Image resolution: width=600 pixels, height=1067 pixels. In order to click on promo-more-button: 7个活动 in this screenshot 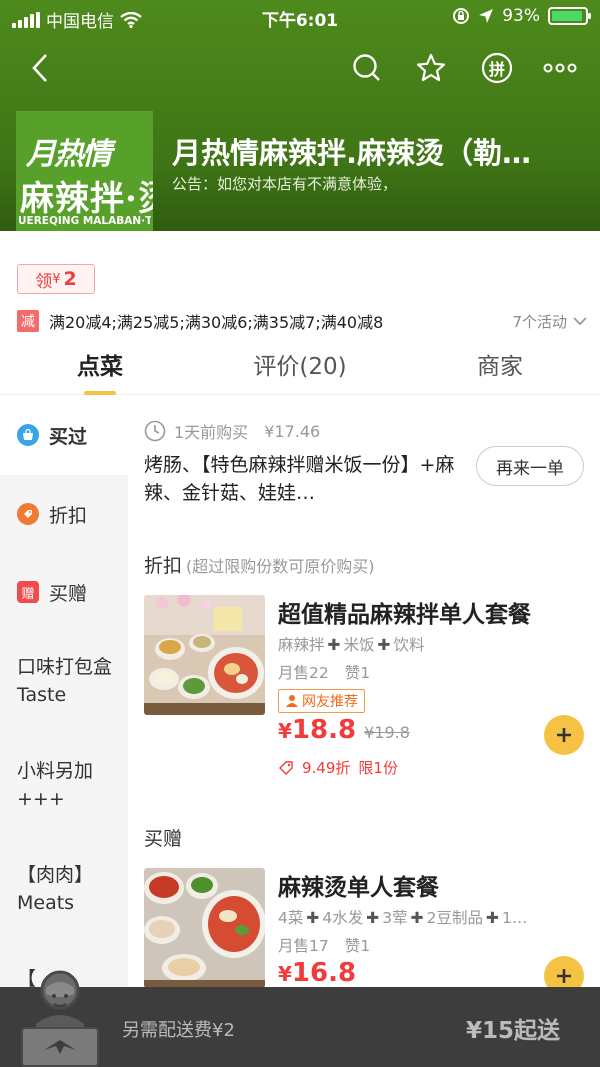, I will do `click(549, 321)`.